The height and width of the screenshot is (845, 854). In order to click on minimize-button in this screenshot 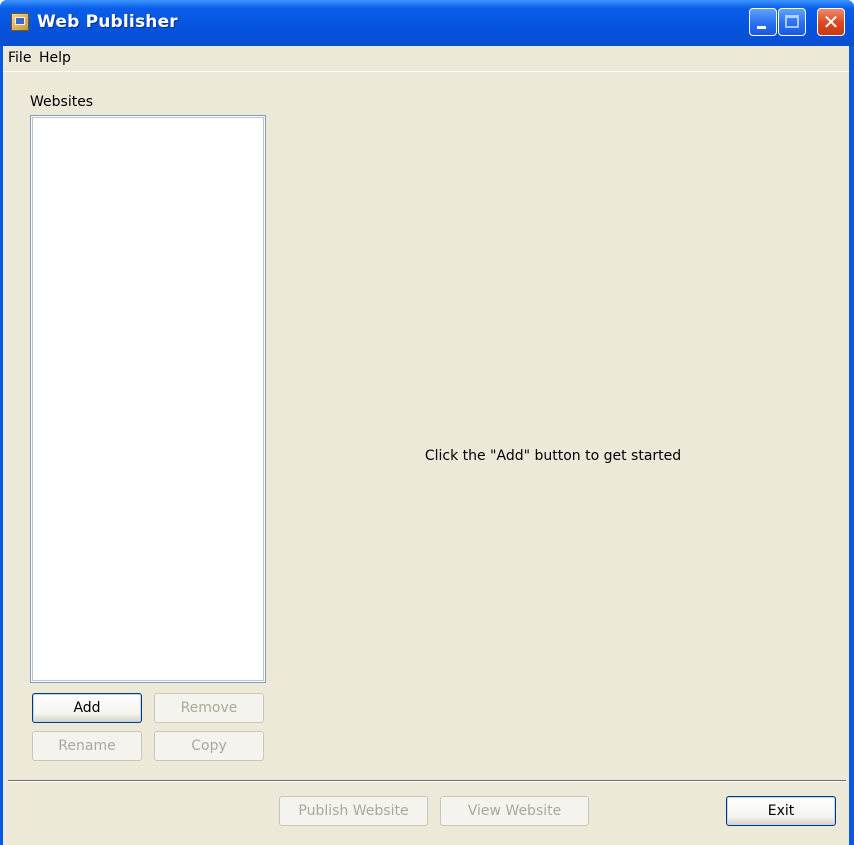, I will do `click(763, 22)`.